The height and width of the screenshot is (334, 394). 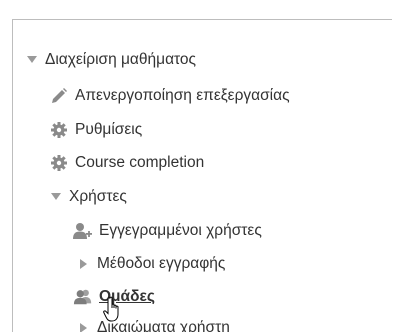 I want to click on hand-cursor-icon, so click(x=111, y=309).